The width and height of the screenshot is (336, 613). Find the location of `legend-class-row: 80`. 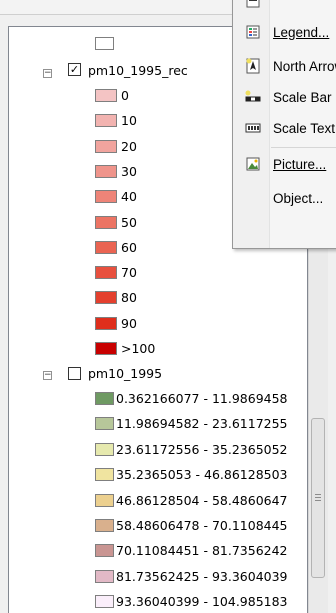

legend-class-row: 80 is located at coordinates (116, 297).